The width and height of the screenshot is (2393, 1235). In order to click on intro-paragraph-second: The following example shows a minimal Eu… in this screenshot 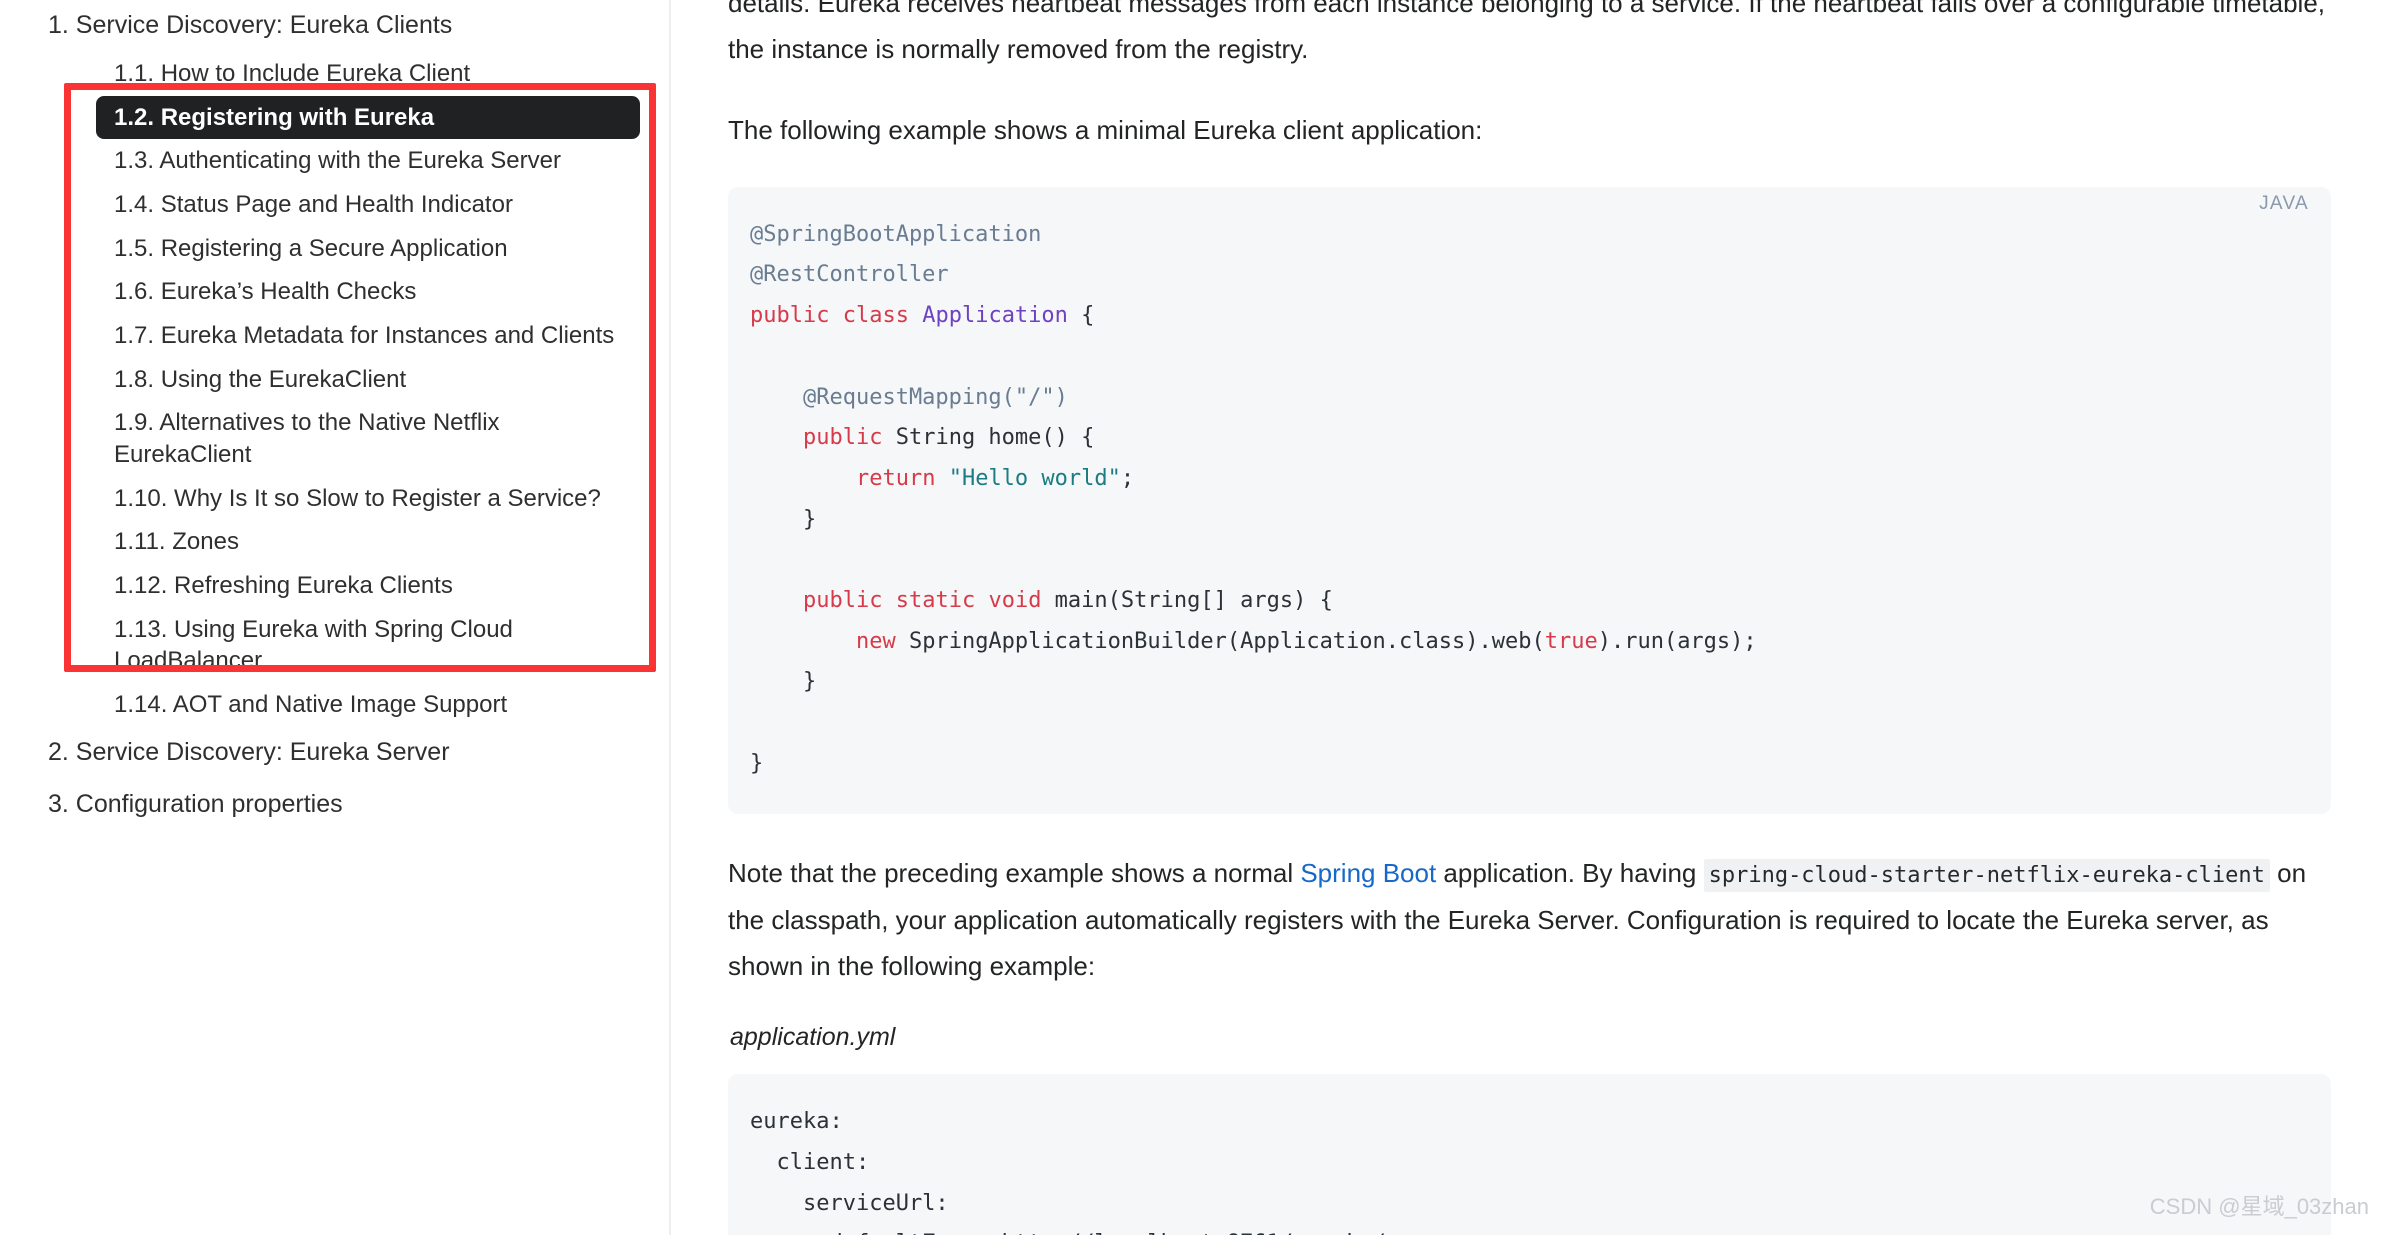, I will do `click(1105, 129)`.